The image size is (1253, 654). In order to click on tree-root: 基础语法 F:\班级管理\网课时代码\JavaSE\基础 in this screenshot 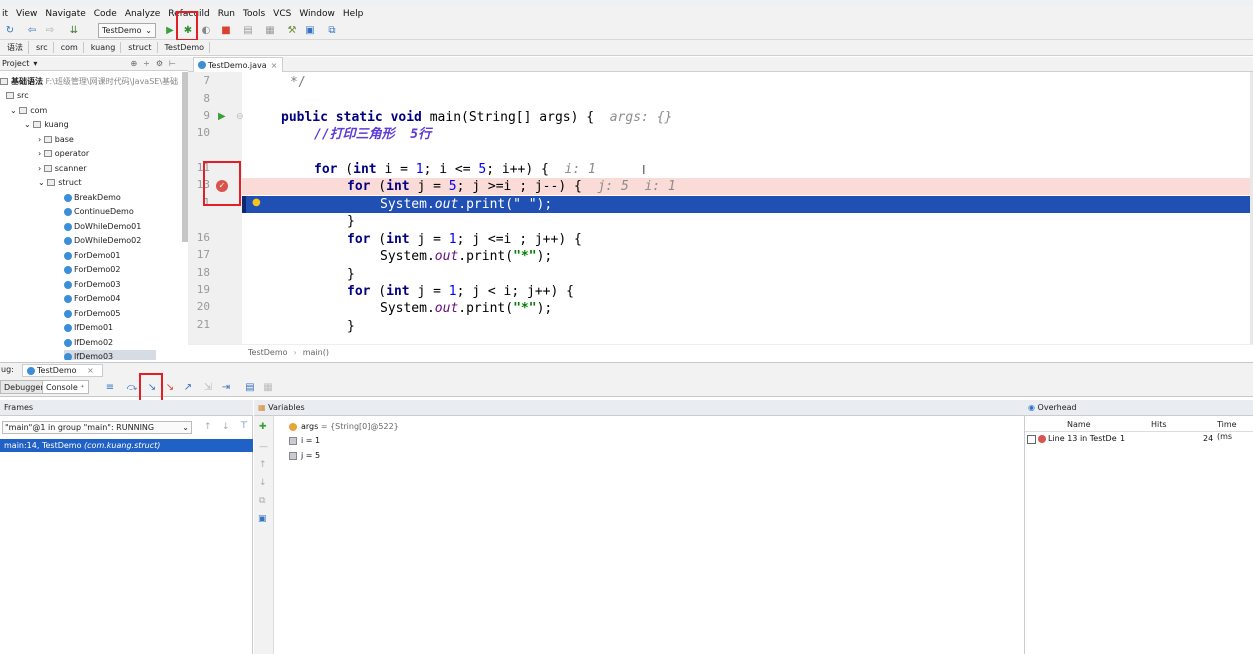, I will do `click(89, 82)`.